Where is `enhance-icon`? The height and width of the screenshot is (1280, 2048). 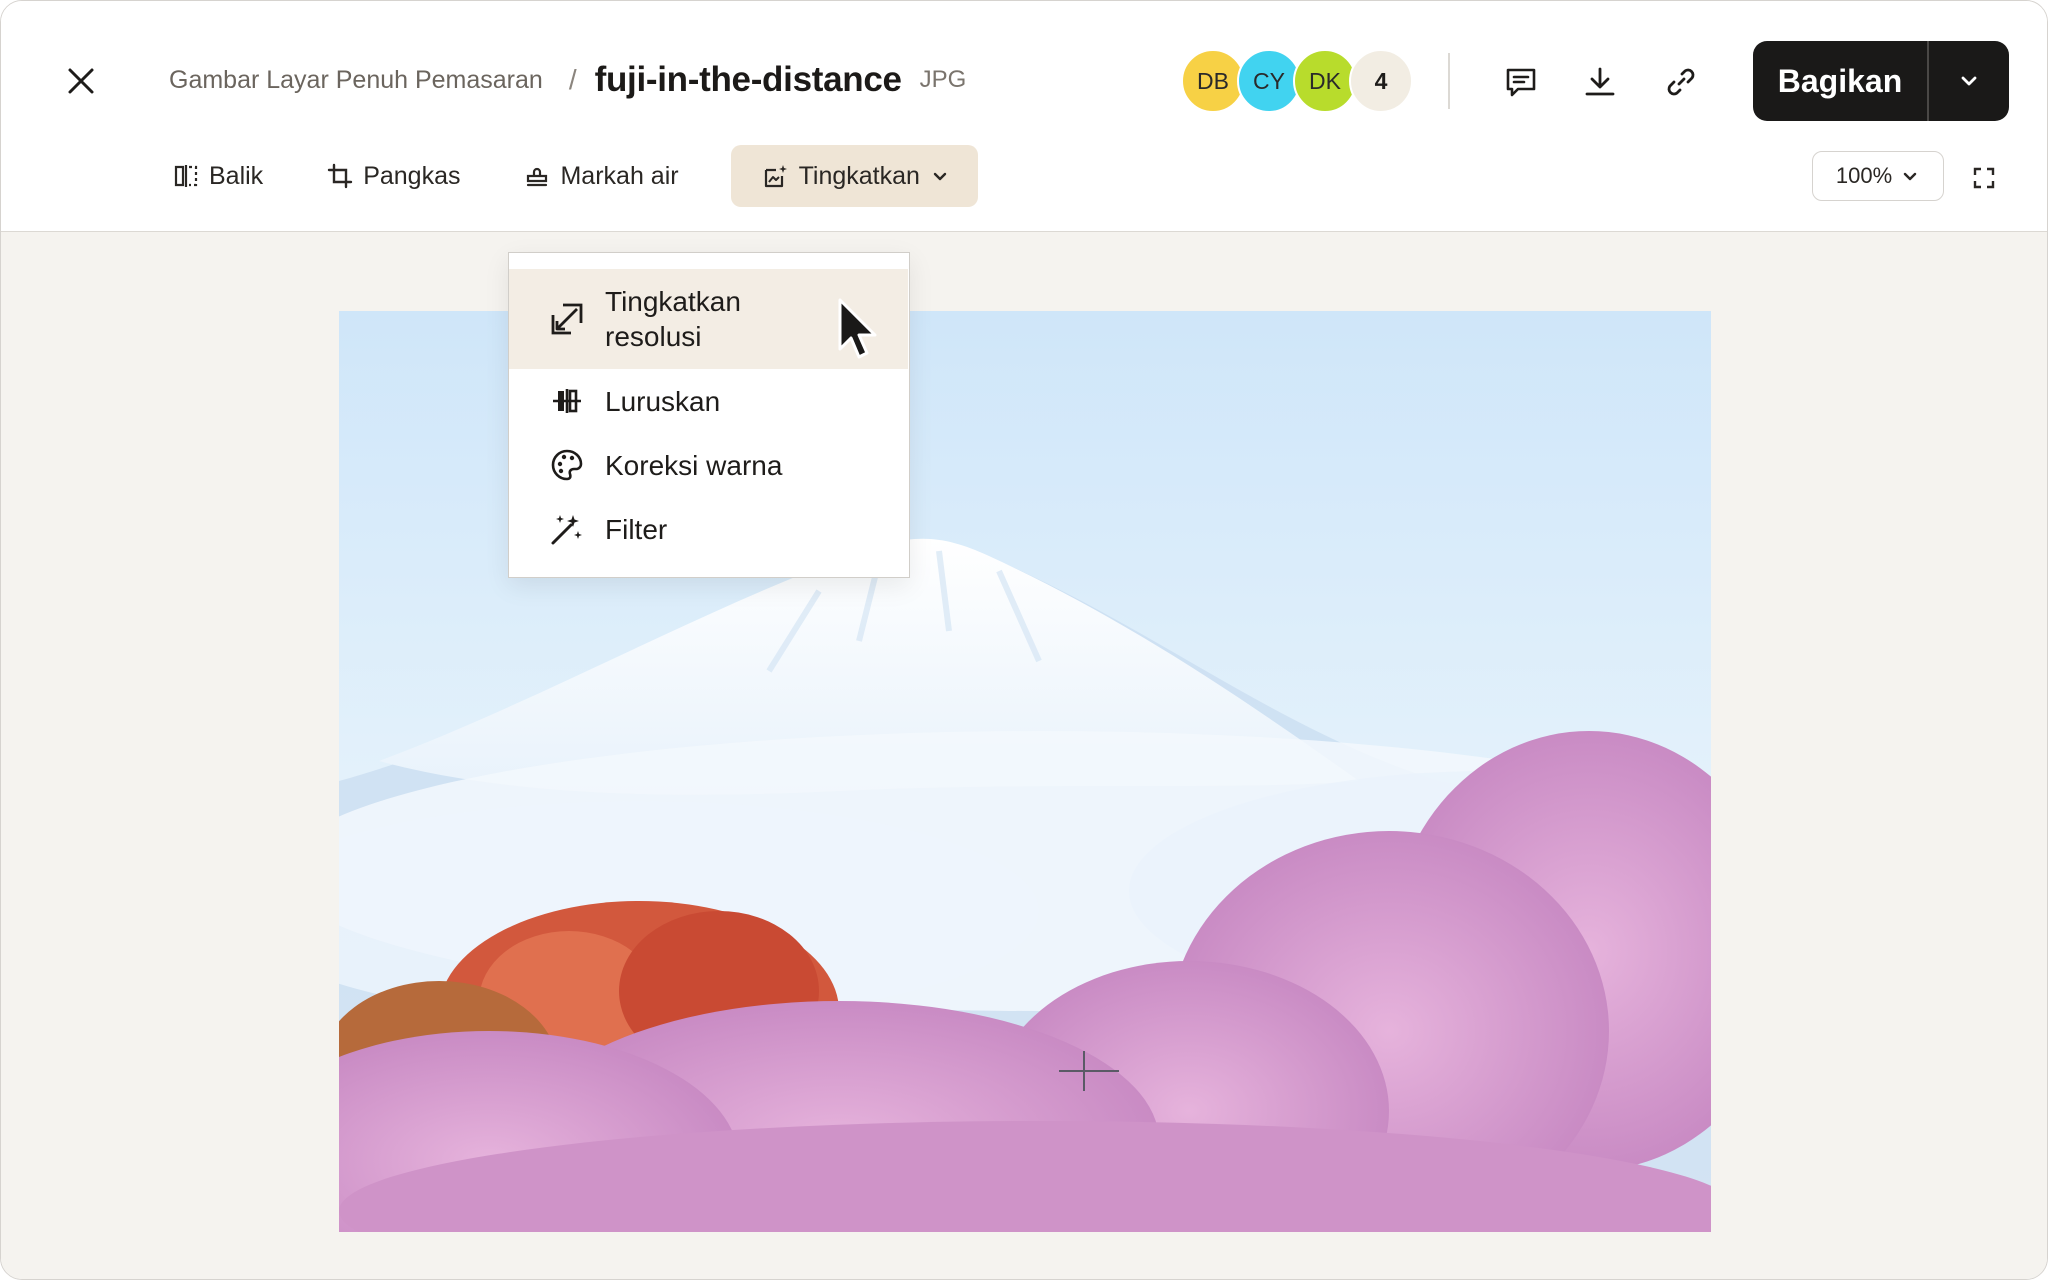
enhance-icon is located at coordinates (775, 176).